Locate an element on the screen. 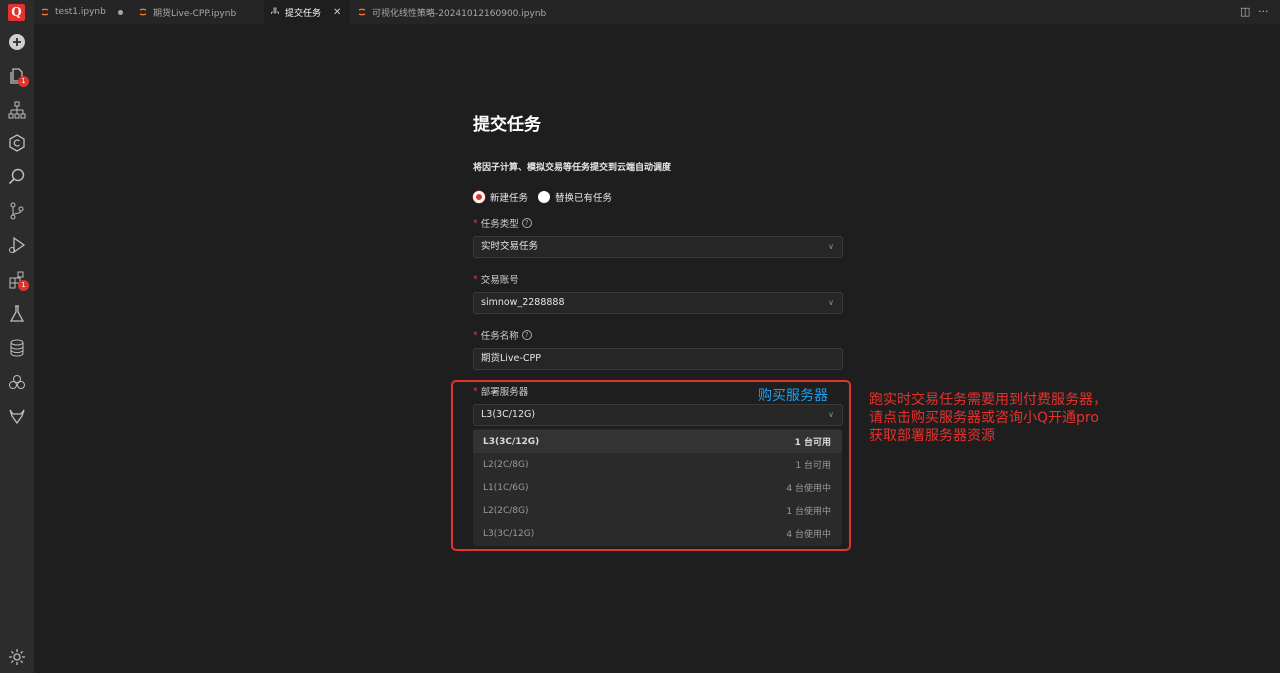 This screenshot has width=1280, height=673. more-actions-icon: ··· is located at coordinates (1263, 11).